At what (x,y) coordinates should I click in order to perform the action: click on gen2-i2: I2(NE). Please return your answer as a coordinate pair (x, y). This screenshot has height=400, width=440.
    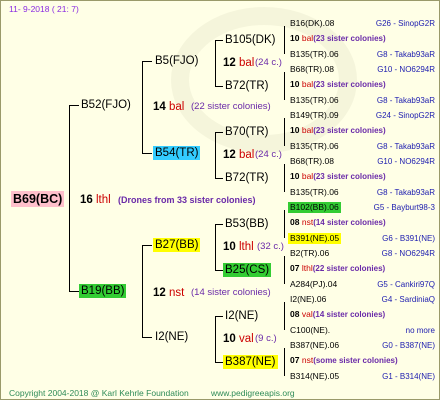
    Looking at the image, I should click on (171, 337).